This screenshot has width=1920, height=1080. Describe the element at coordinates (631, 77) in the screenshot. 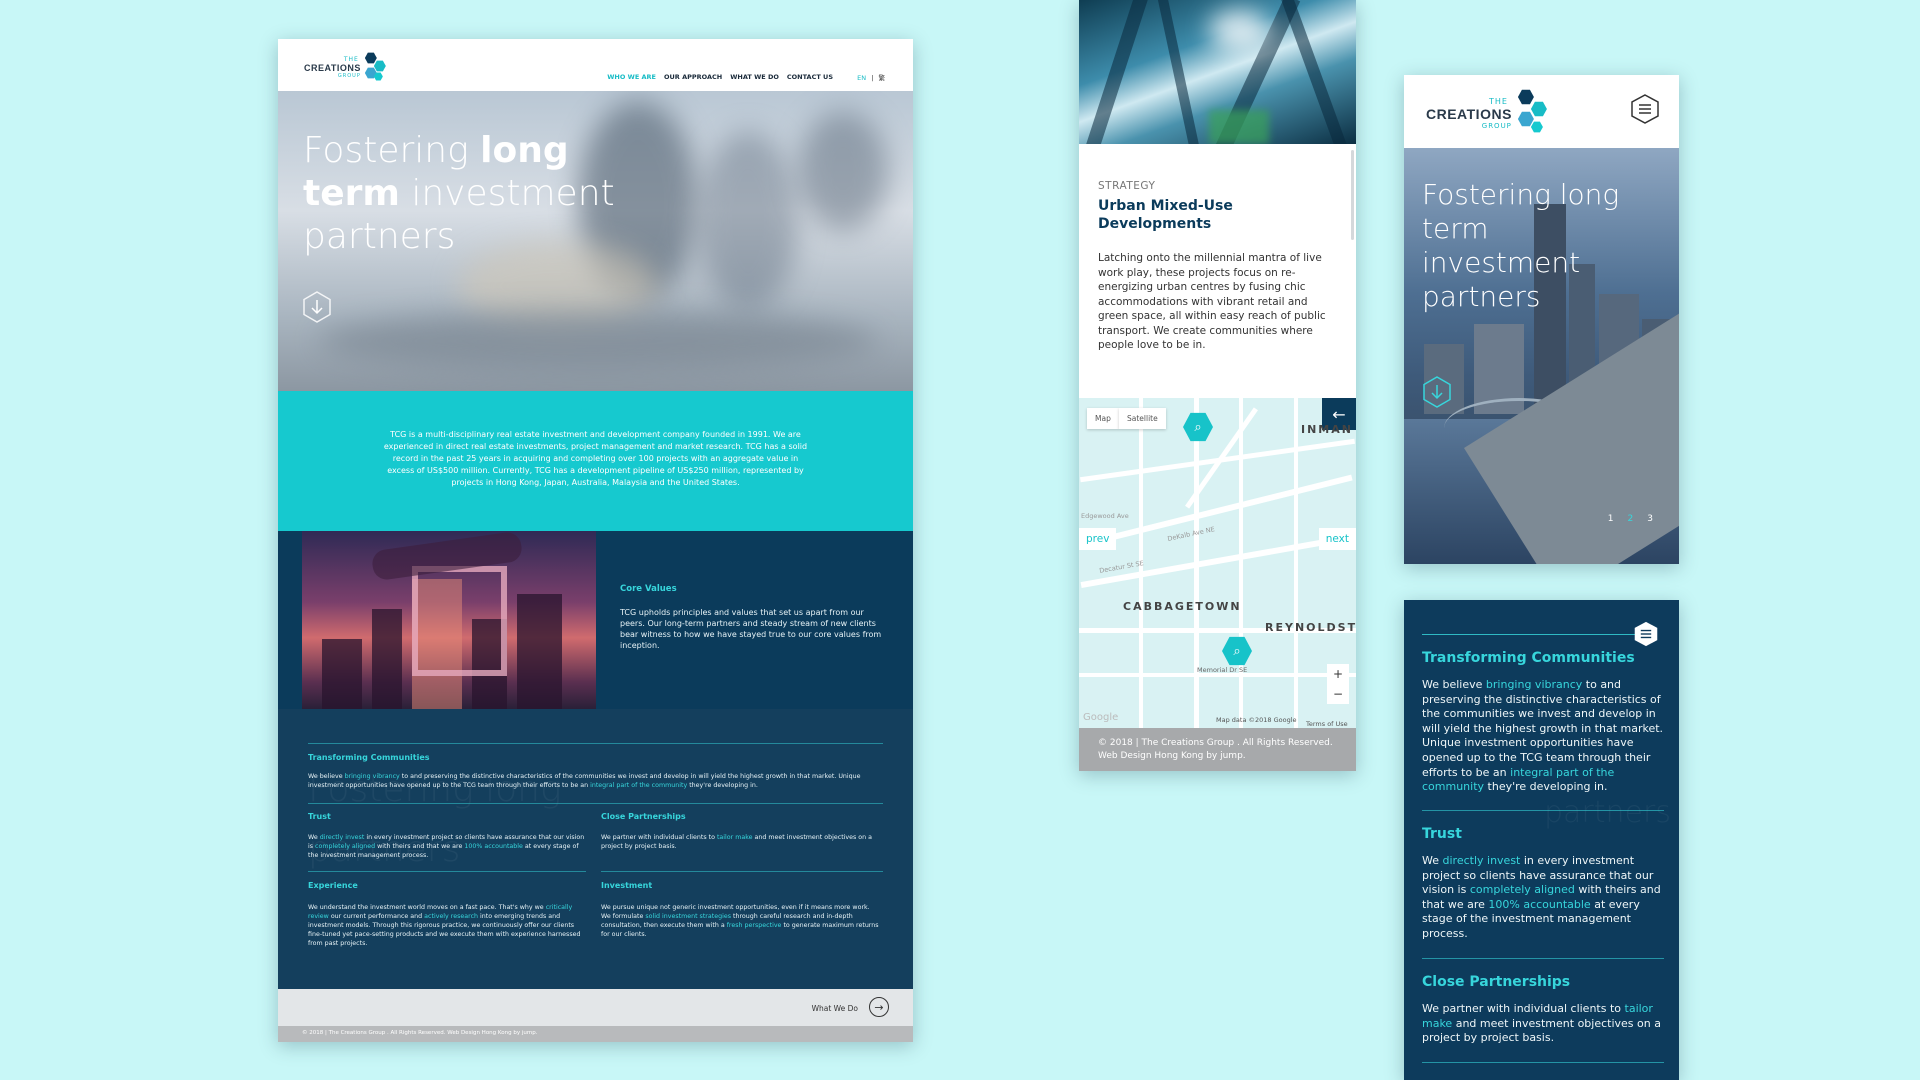

I see `nav-who-we-are: WHO WE ARE` at that location.